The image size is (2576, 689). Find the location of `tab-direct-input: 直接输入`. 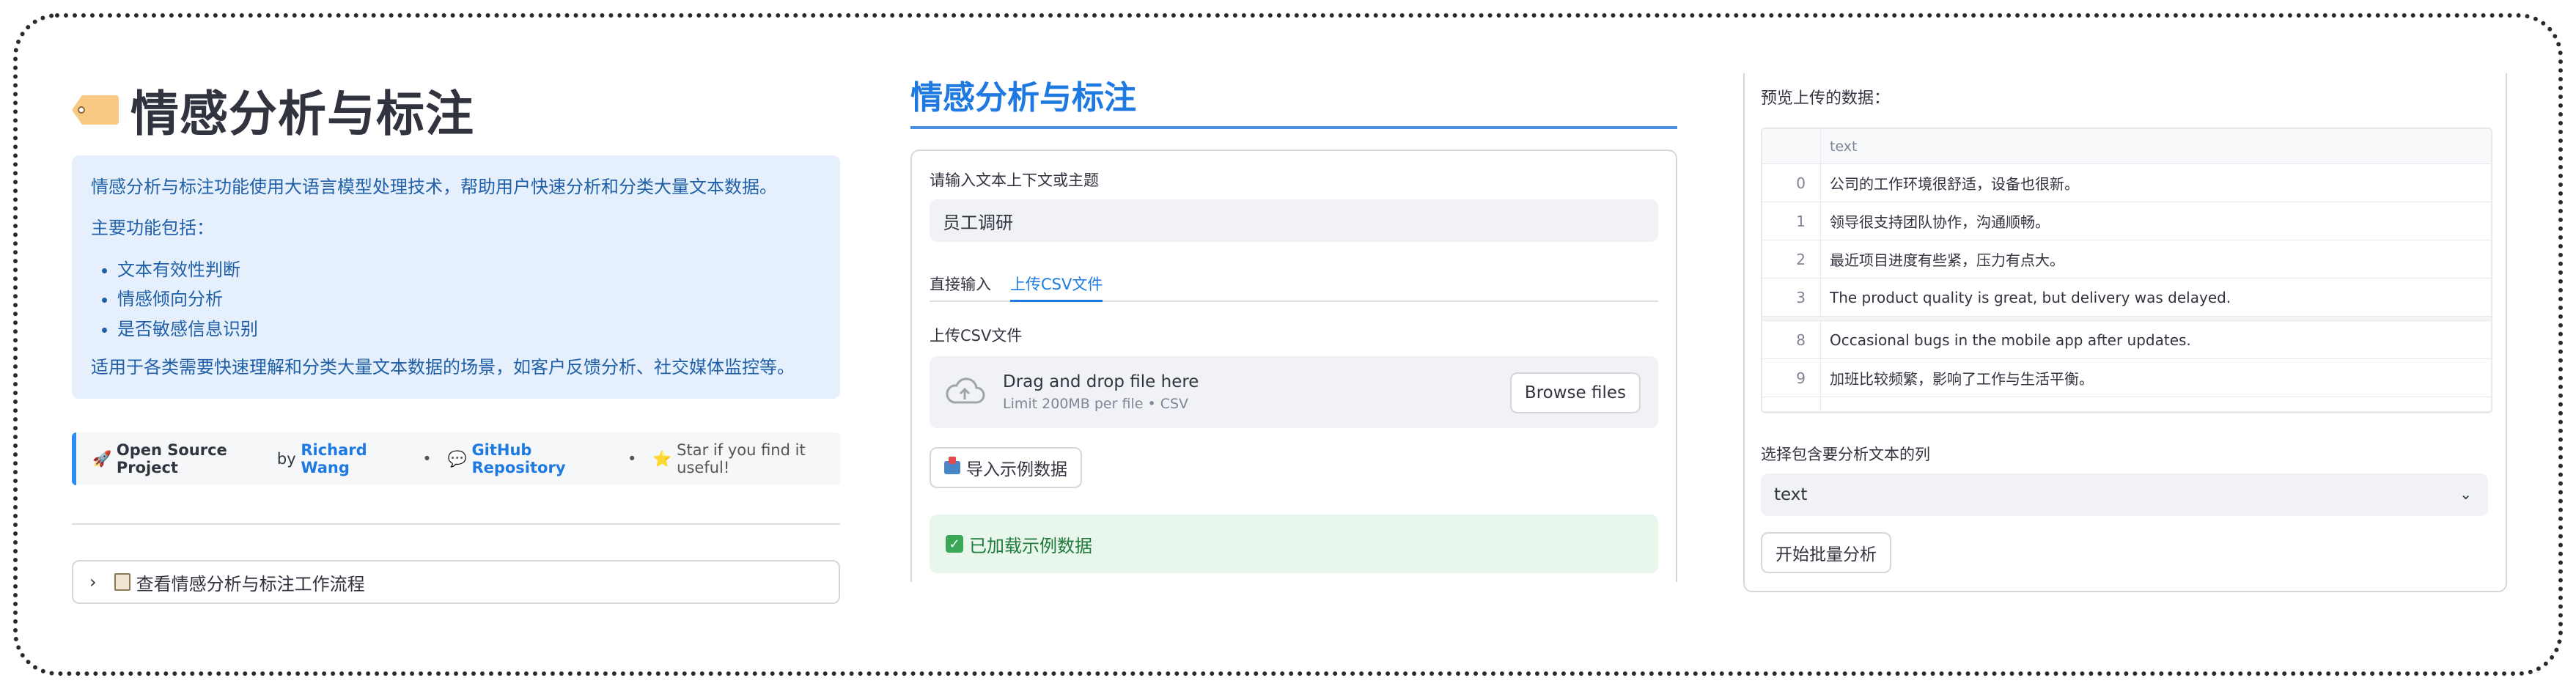

tab-direct-input: 直接输入 is located at coordinates (960, 282).